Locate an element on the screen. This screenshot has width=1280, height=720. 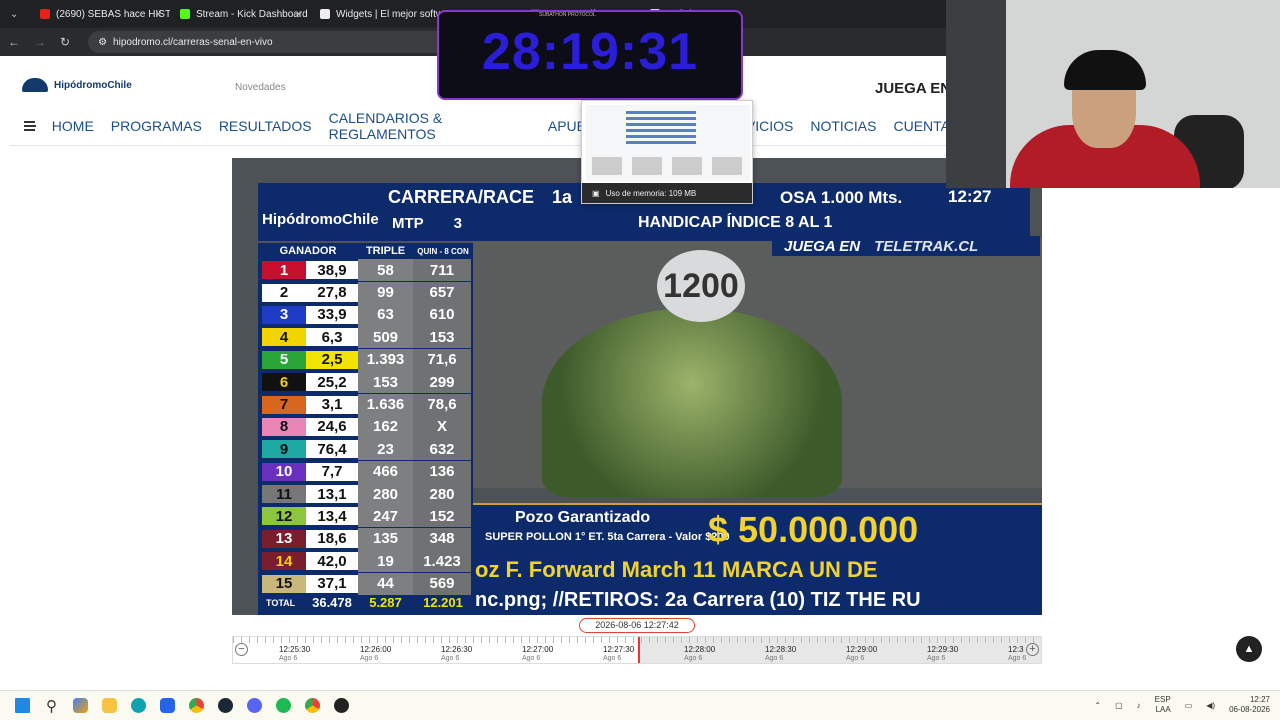
race-label: CARRERA/RACE is located at coordinates (461, 197).